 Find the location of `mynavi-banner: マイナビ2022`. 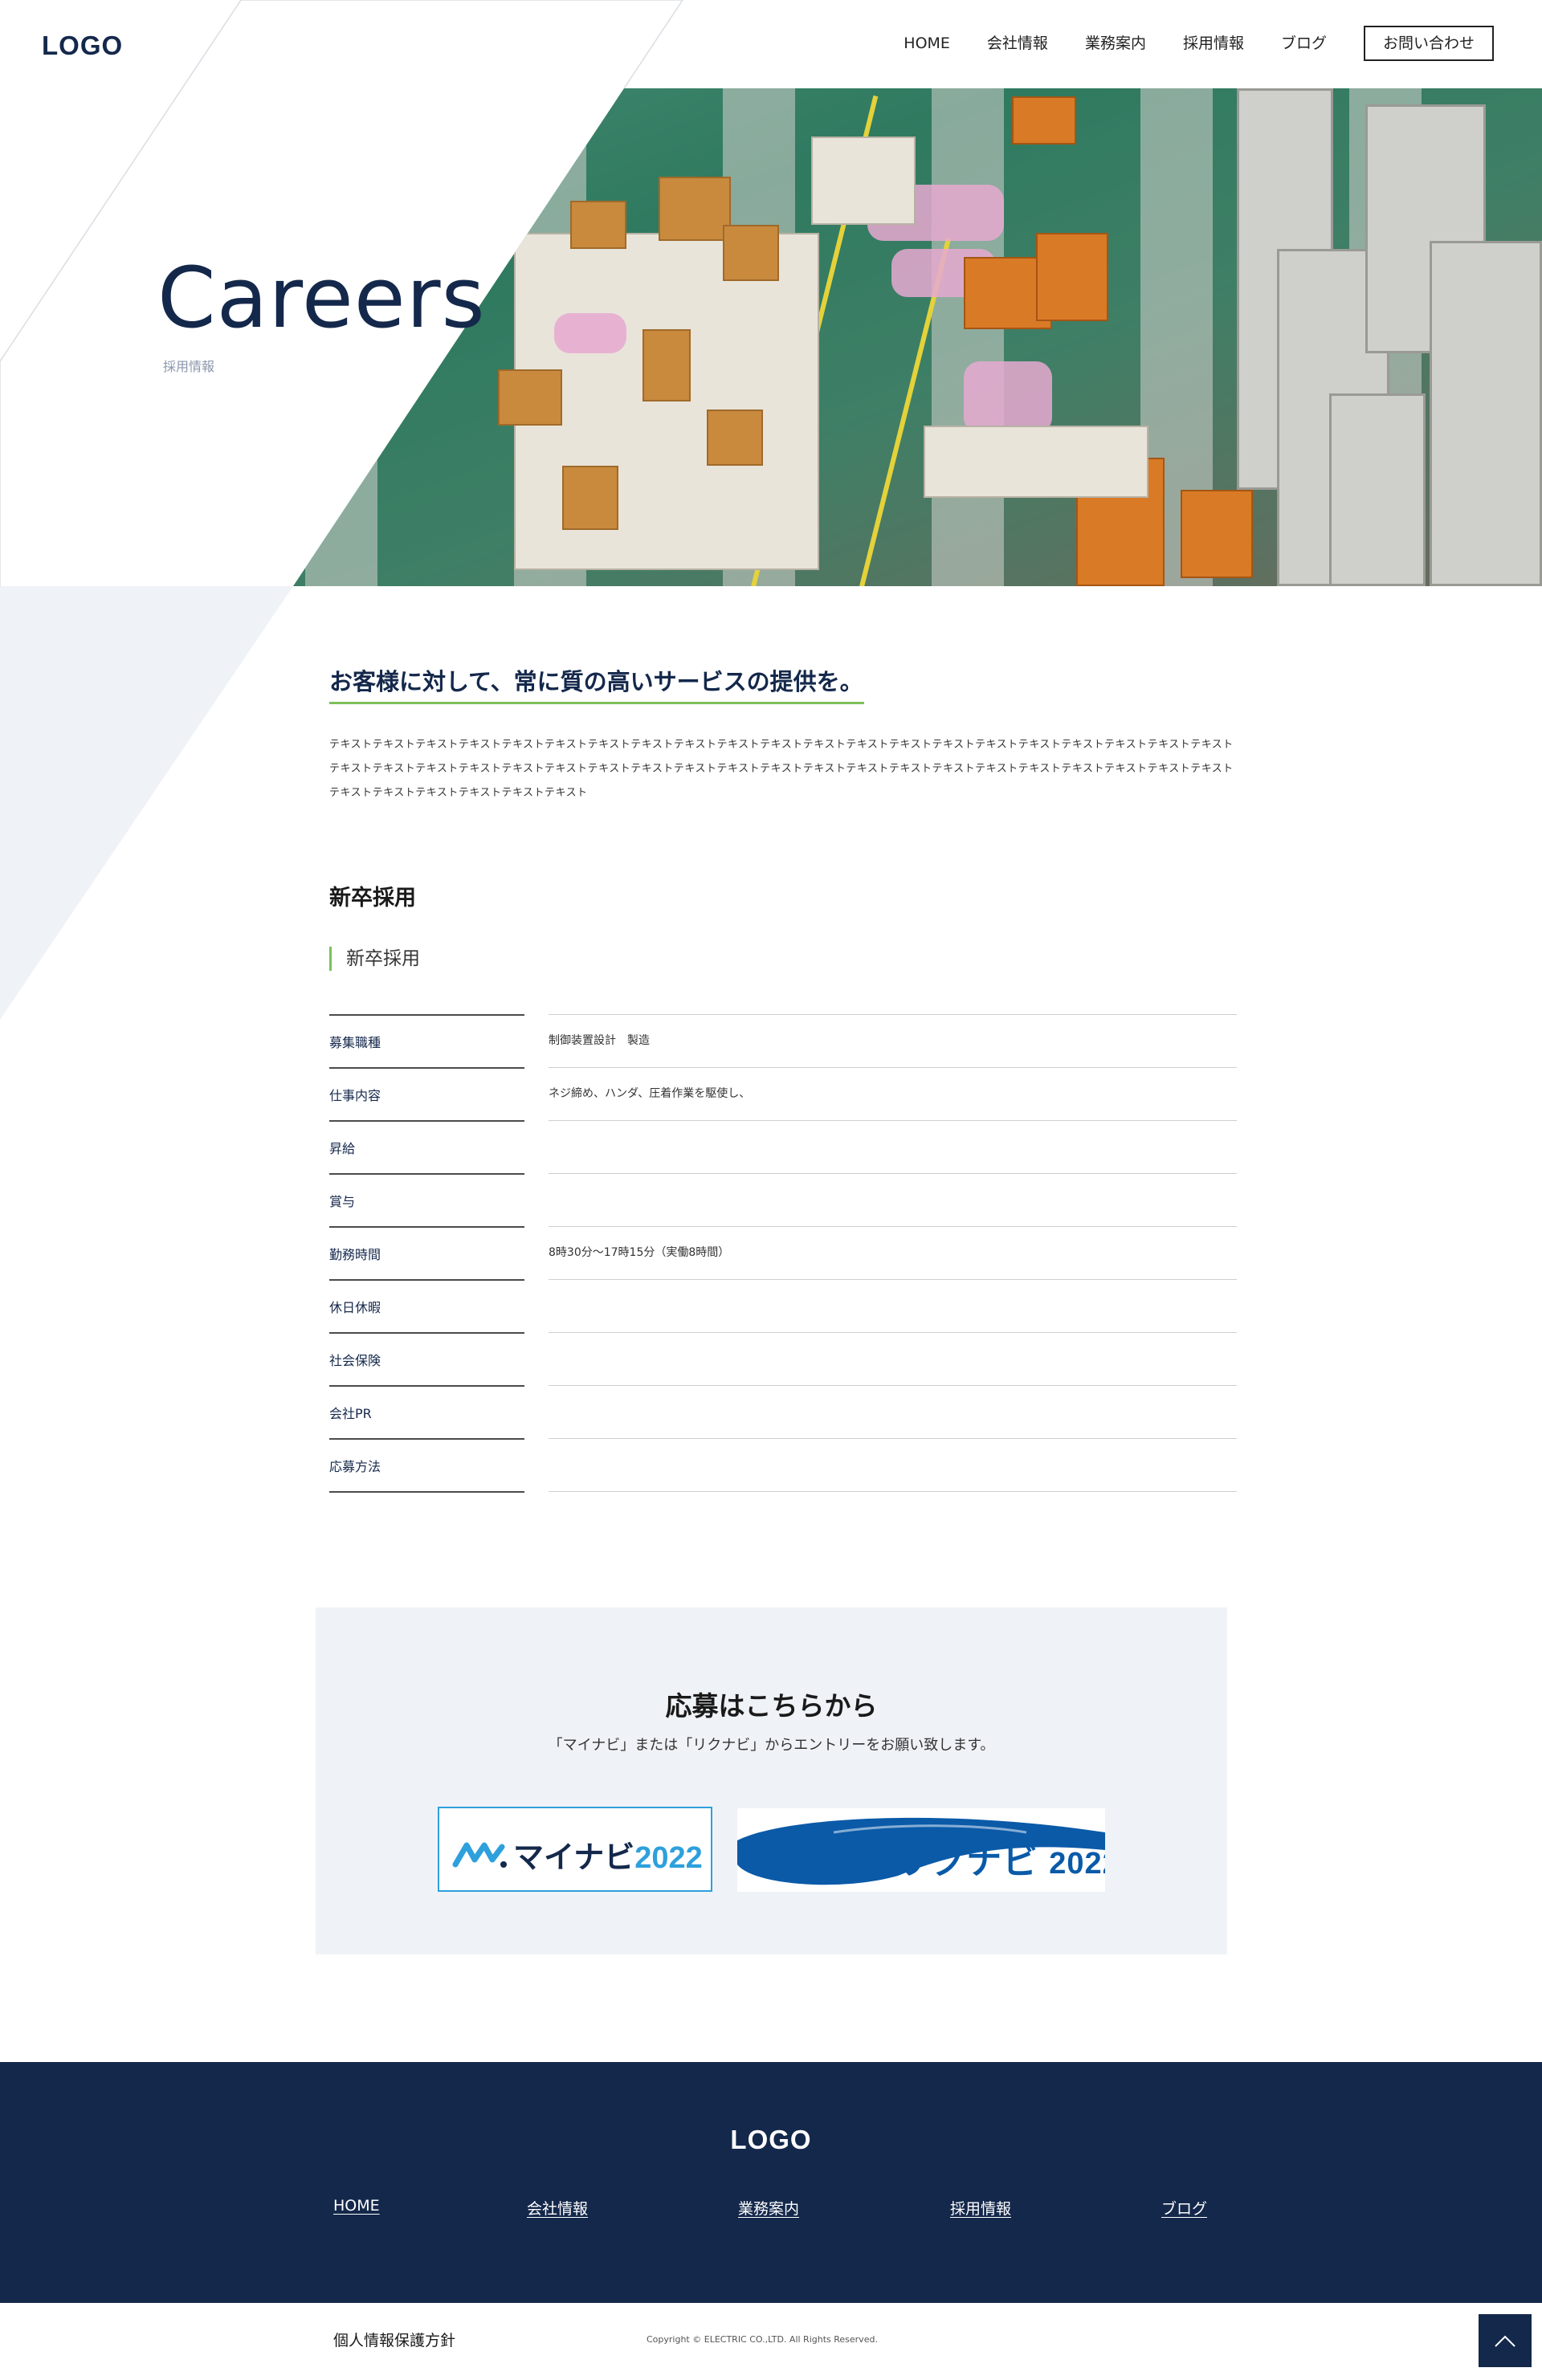

mynavi-banner: マイナビ2022 is located at coordinates (575, 1849).